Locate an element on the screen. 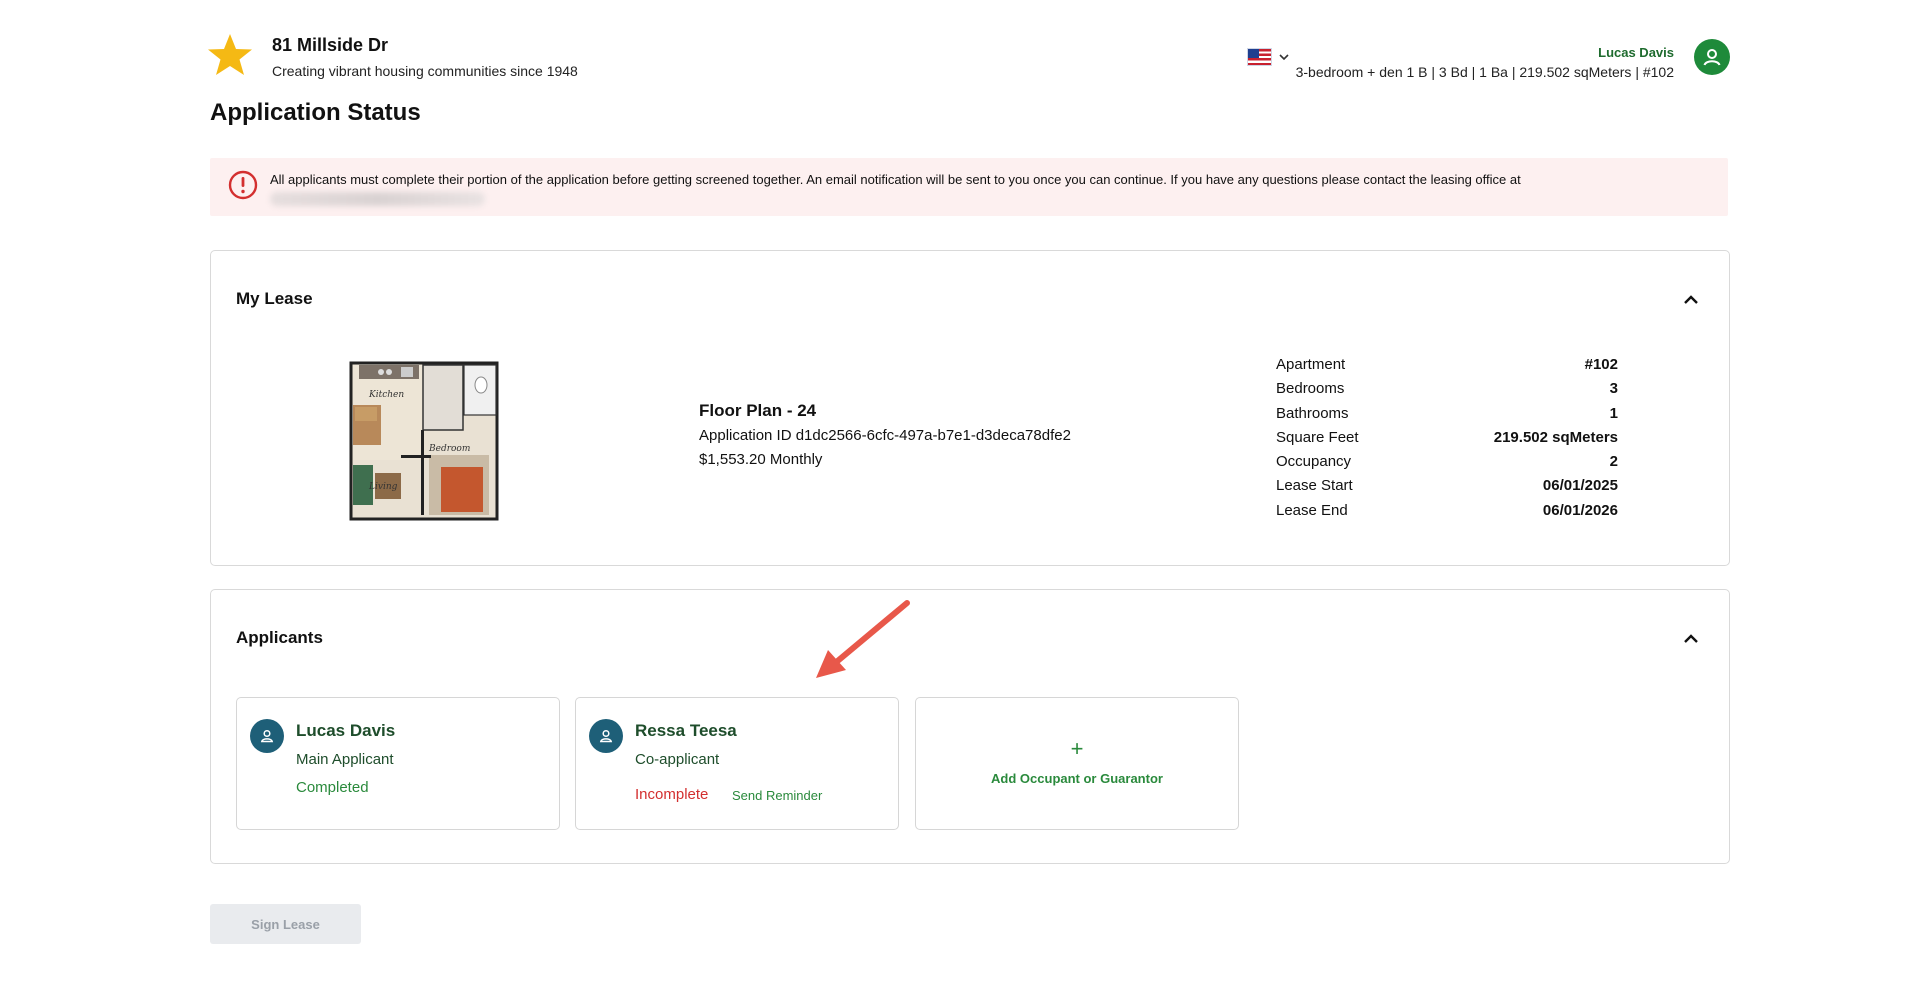  applicants-title: Applicants is located at coordinates (279, 637).